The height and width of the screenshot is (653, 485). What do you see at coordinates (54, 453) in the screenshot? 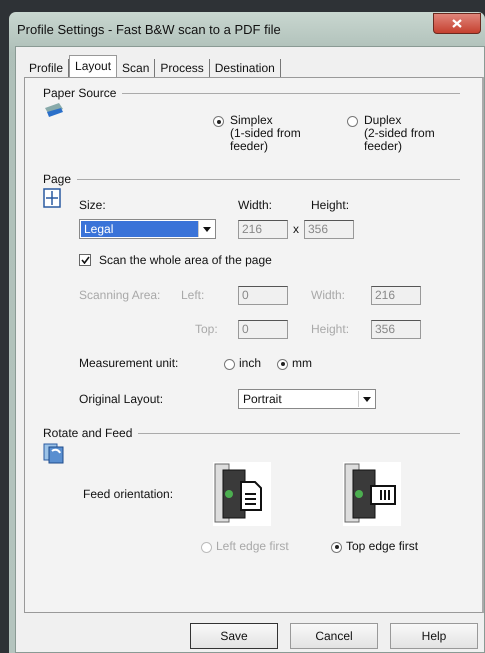
I see `rotate-icon` at bounding box center [54, 453].